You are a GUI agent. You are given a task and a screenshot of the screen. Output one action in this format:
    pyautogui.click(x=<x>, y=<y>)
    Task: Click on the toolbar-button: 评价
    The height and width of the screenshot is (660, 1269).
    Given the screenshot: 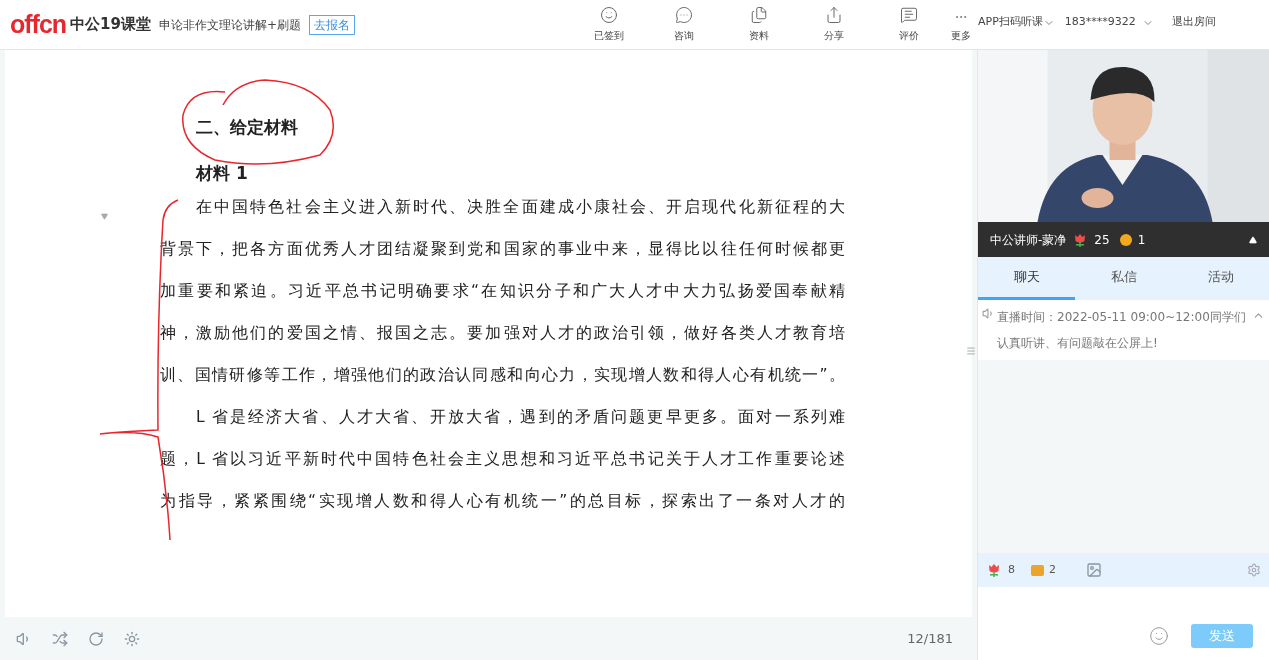 What is the action you would take?
    pyautogui.click(x=909, y=24)
    